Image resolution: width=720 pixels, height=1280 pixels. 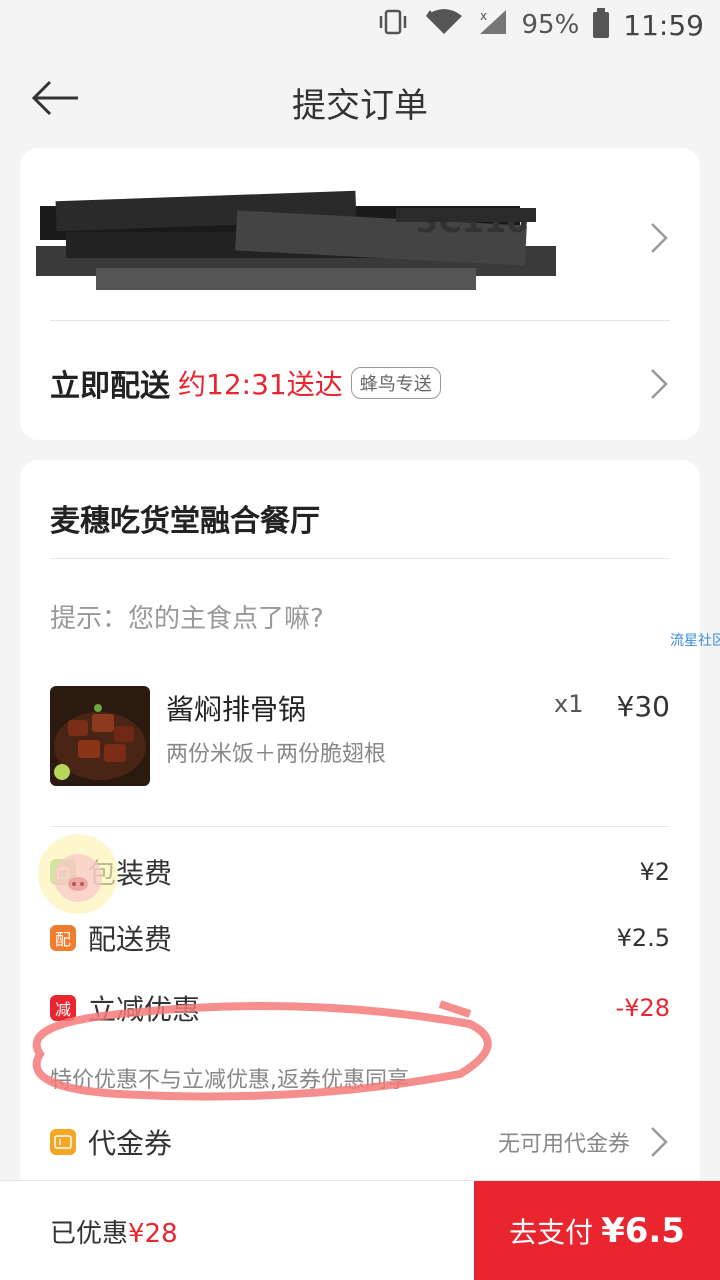 I want to click on delivery-chevron-icon, so click(x=659, y=384).